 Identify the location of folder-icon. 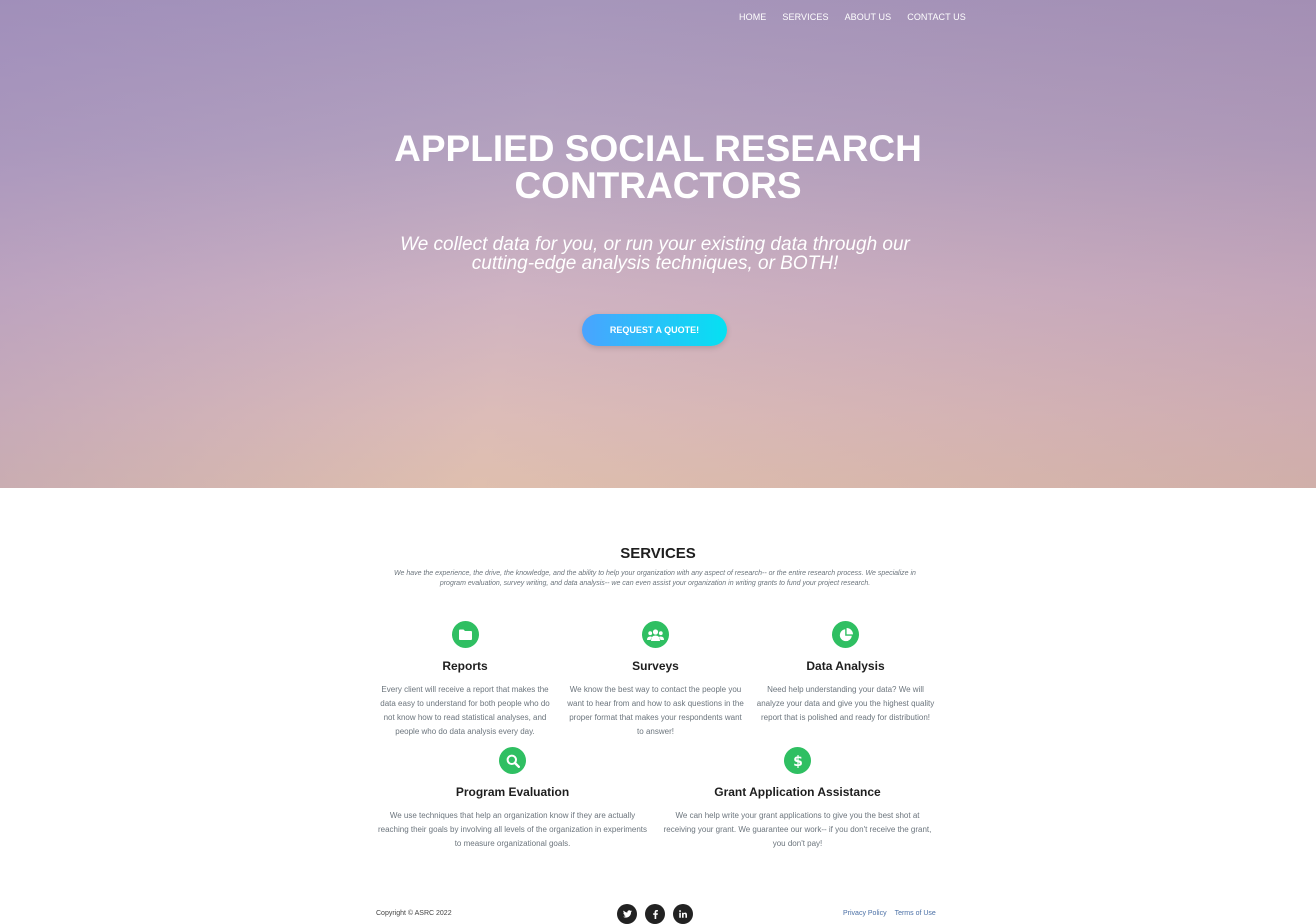
(465, 634).